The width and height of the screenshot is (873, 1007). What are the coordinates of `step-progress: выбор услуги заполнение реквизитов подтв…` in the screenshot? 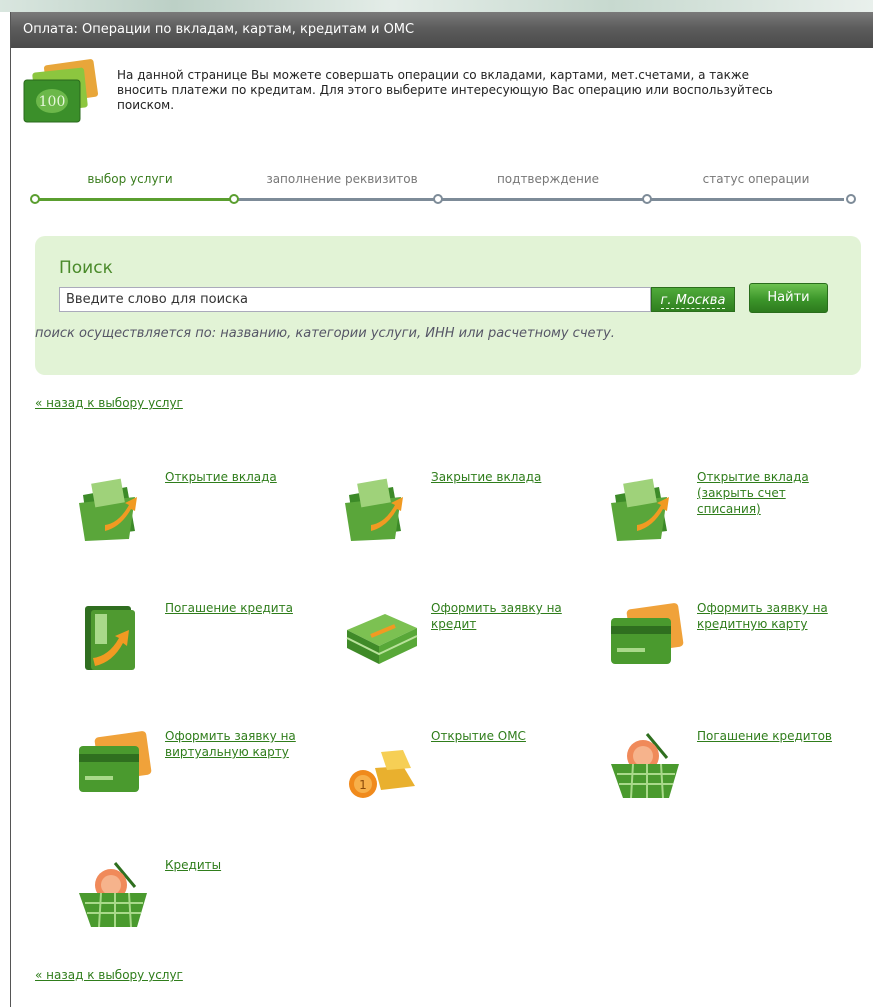 It's located at (439, 190).